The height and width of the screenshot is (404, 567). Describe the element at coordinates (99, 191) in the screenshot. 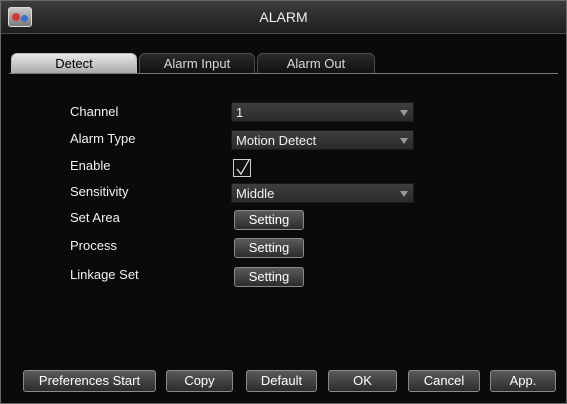

I see `sensitivity-label: Sensitivity` at that location.